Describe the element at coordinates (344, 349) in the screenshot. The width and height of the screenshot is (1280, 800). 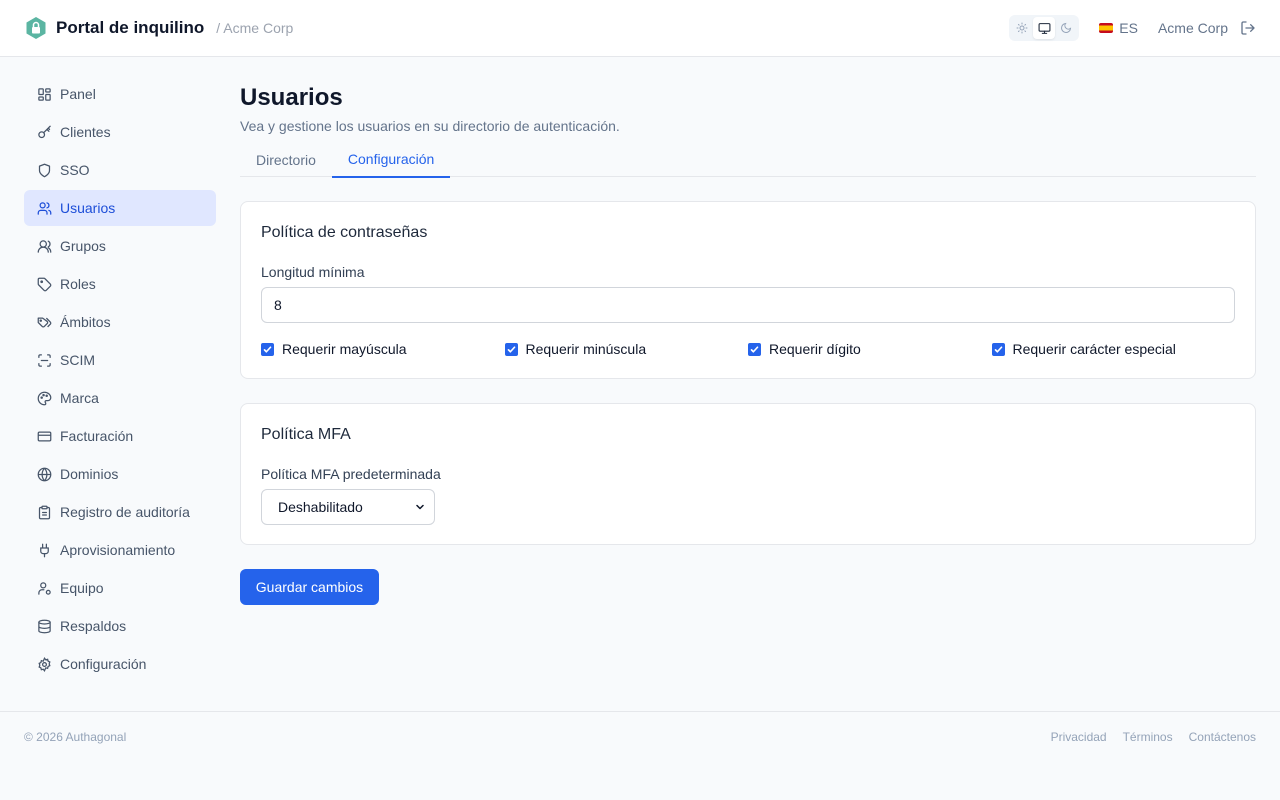
I see `checkbox-label: Requerir mayúscula` at that location.